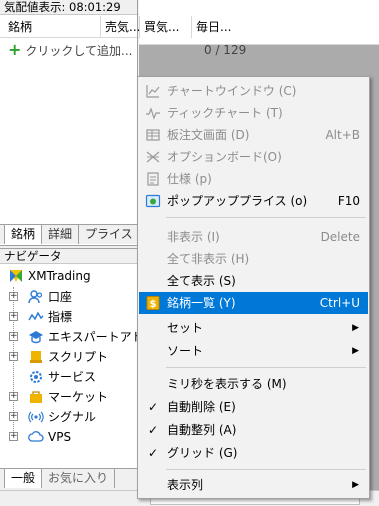  I want to click on menu-item-sets: セット ▶, so click(253, 328).